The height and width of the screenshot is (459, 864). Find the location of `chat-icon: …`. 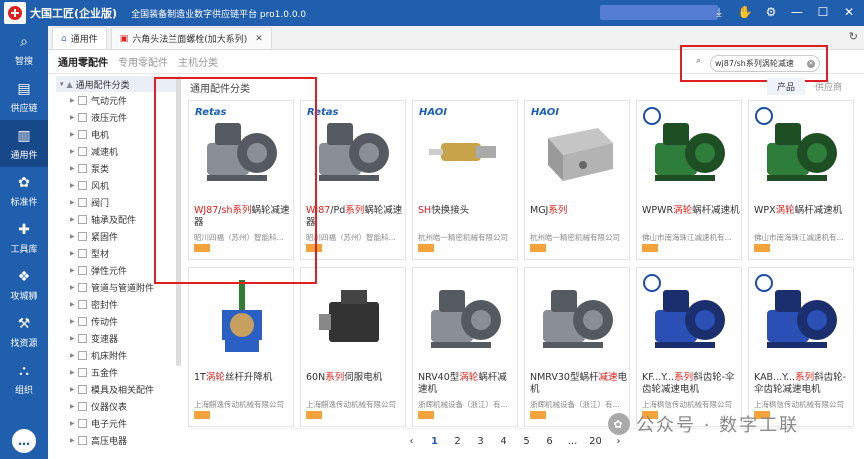

chat-icon: … is located at coordinates (24, 441).